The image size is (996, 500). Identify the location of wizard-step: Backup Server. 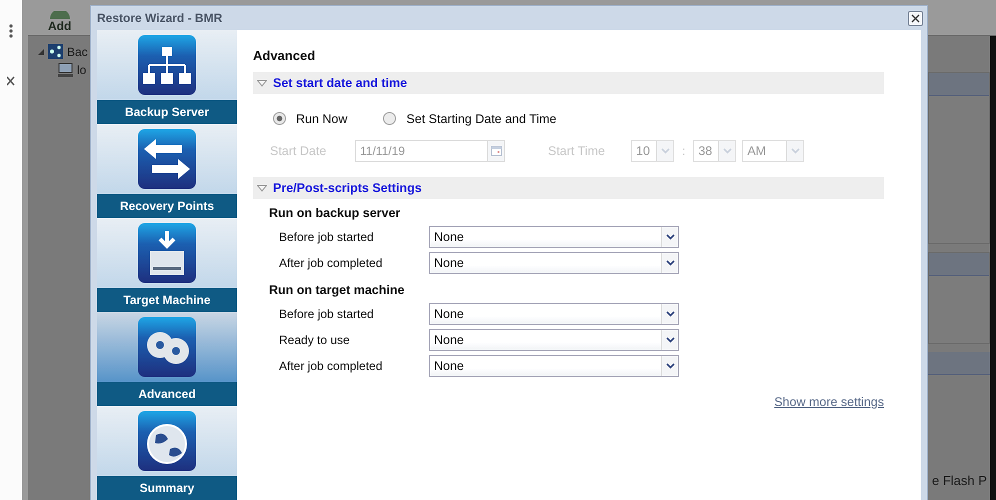
(167, 77).